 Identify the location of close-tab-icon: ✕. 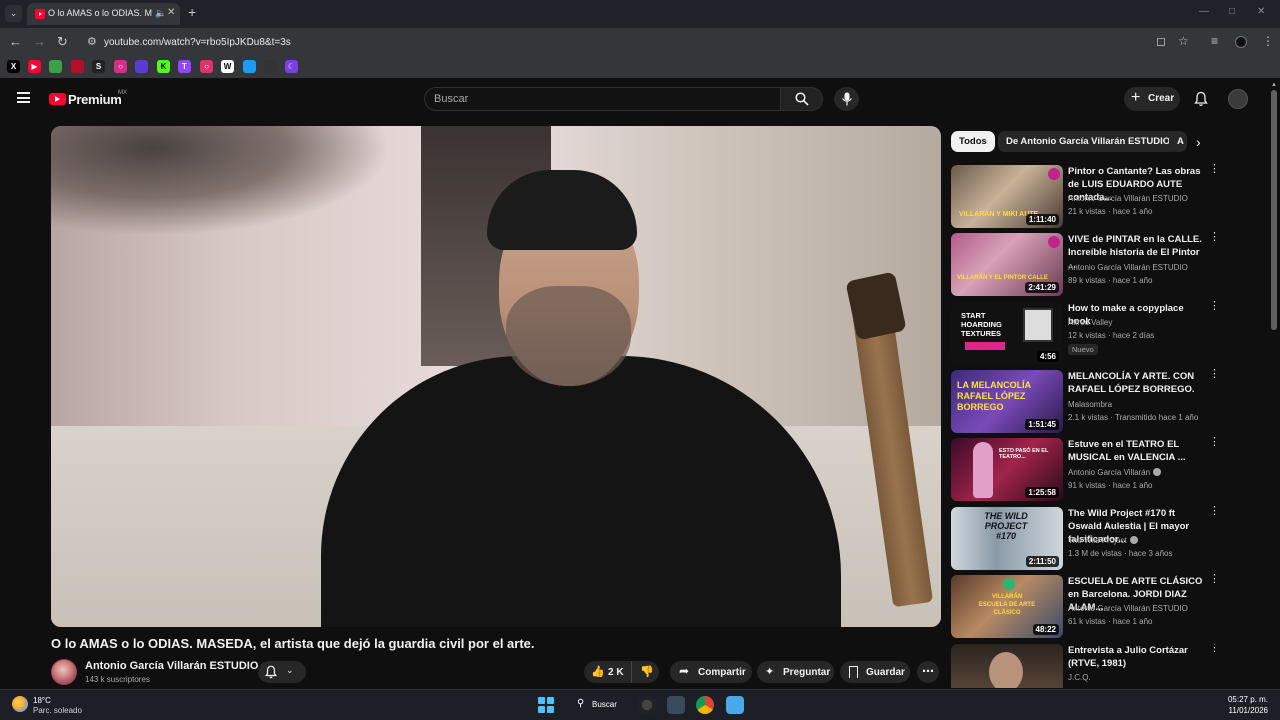
(171, 12).